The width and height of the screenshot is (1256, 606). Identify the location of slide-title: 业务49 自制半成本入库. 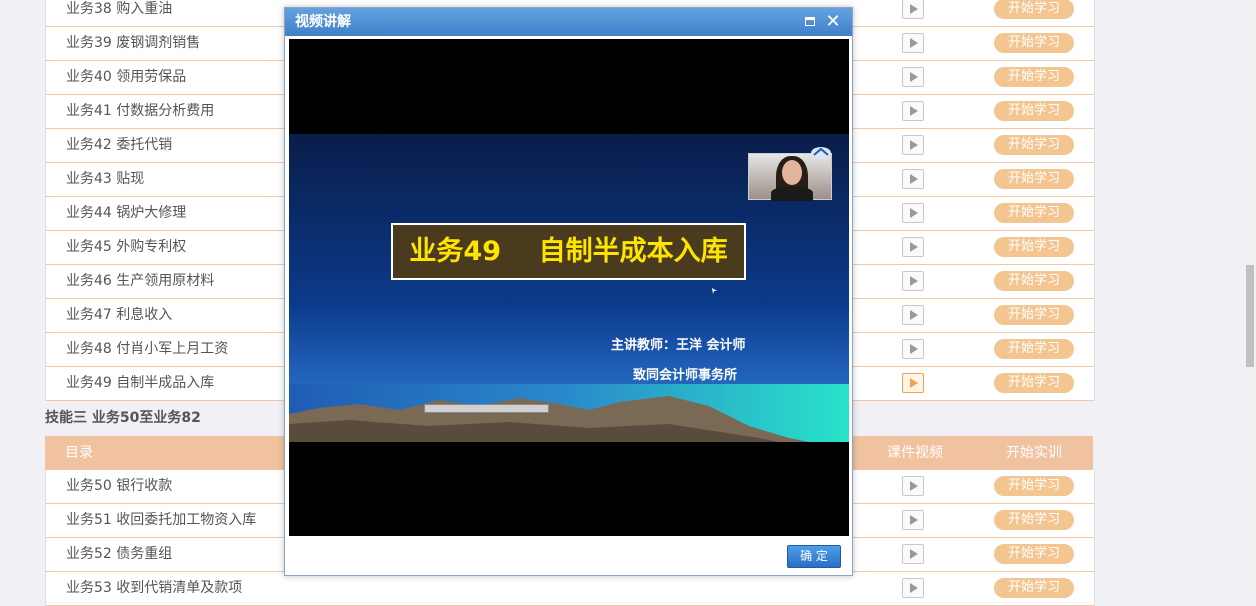
(568, 251).